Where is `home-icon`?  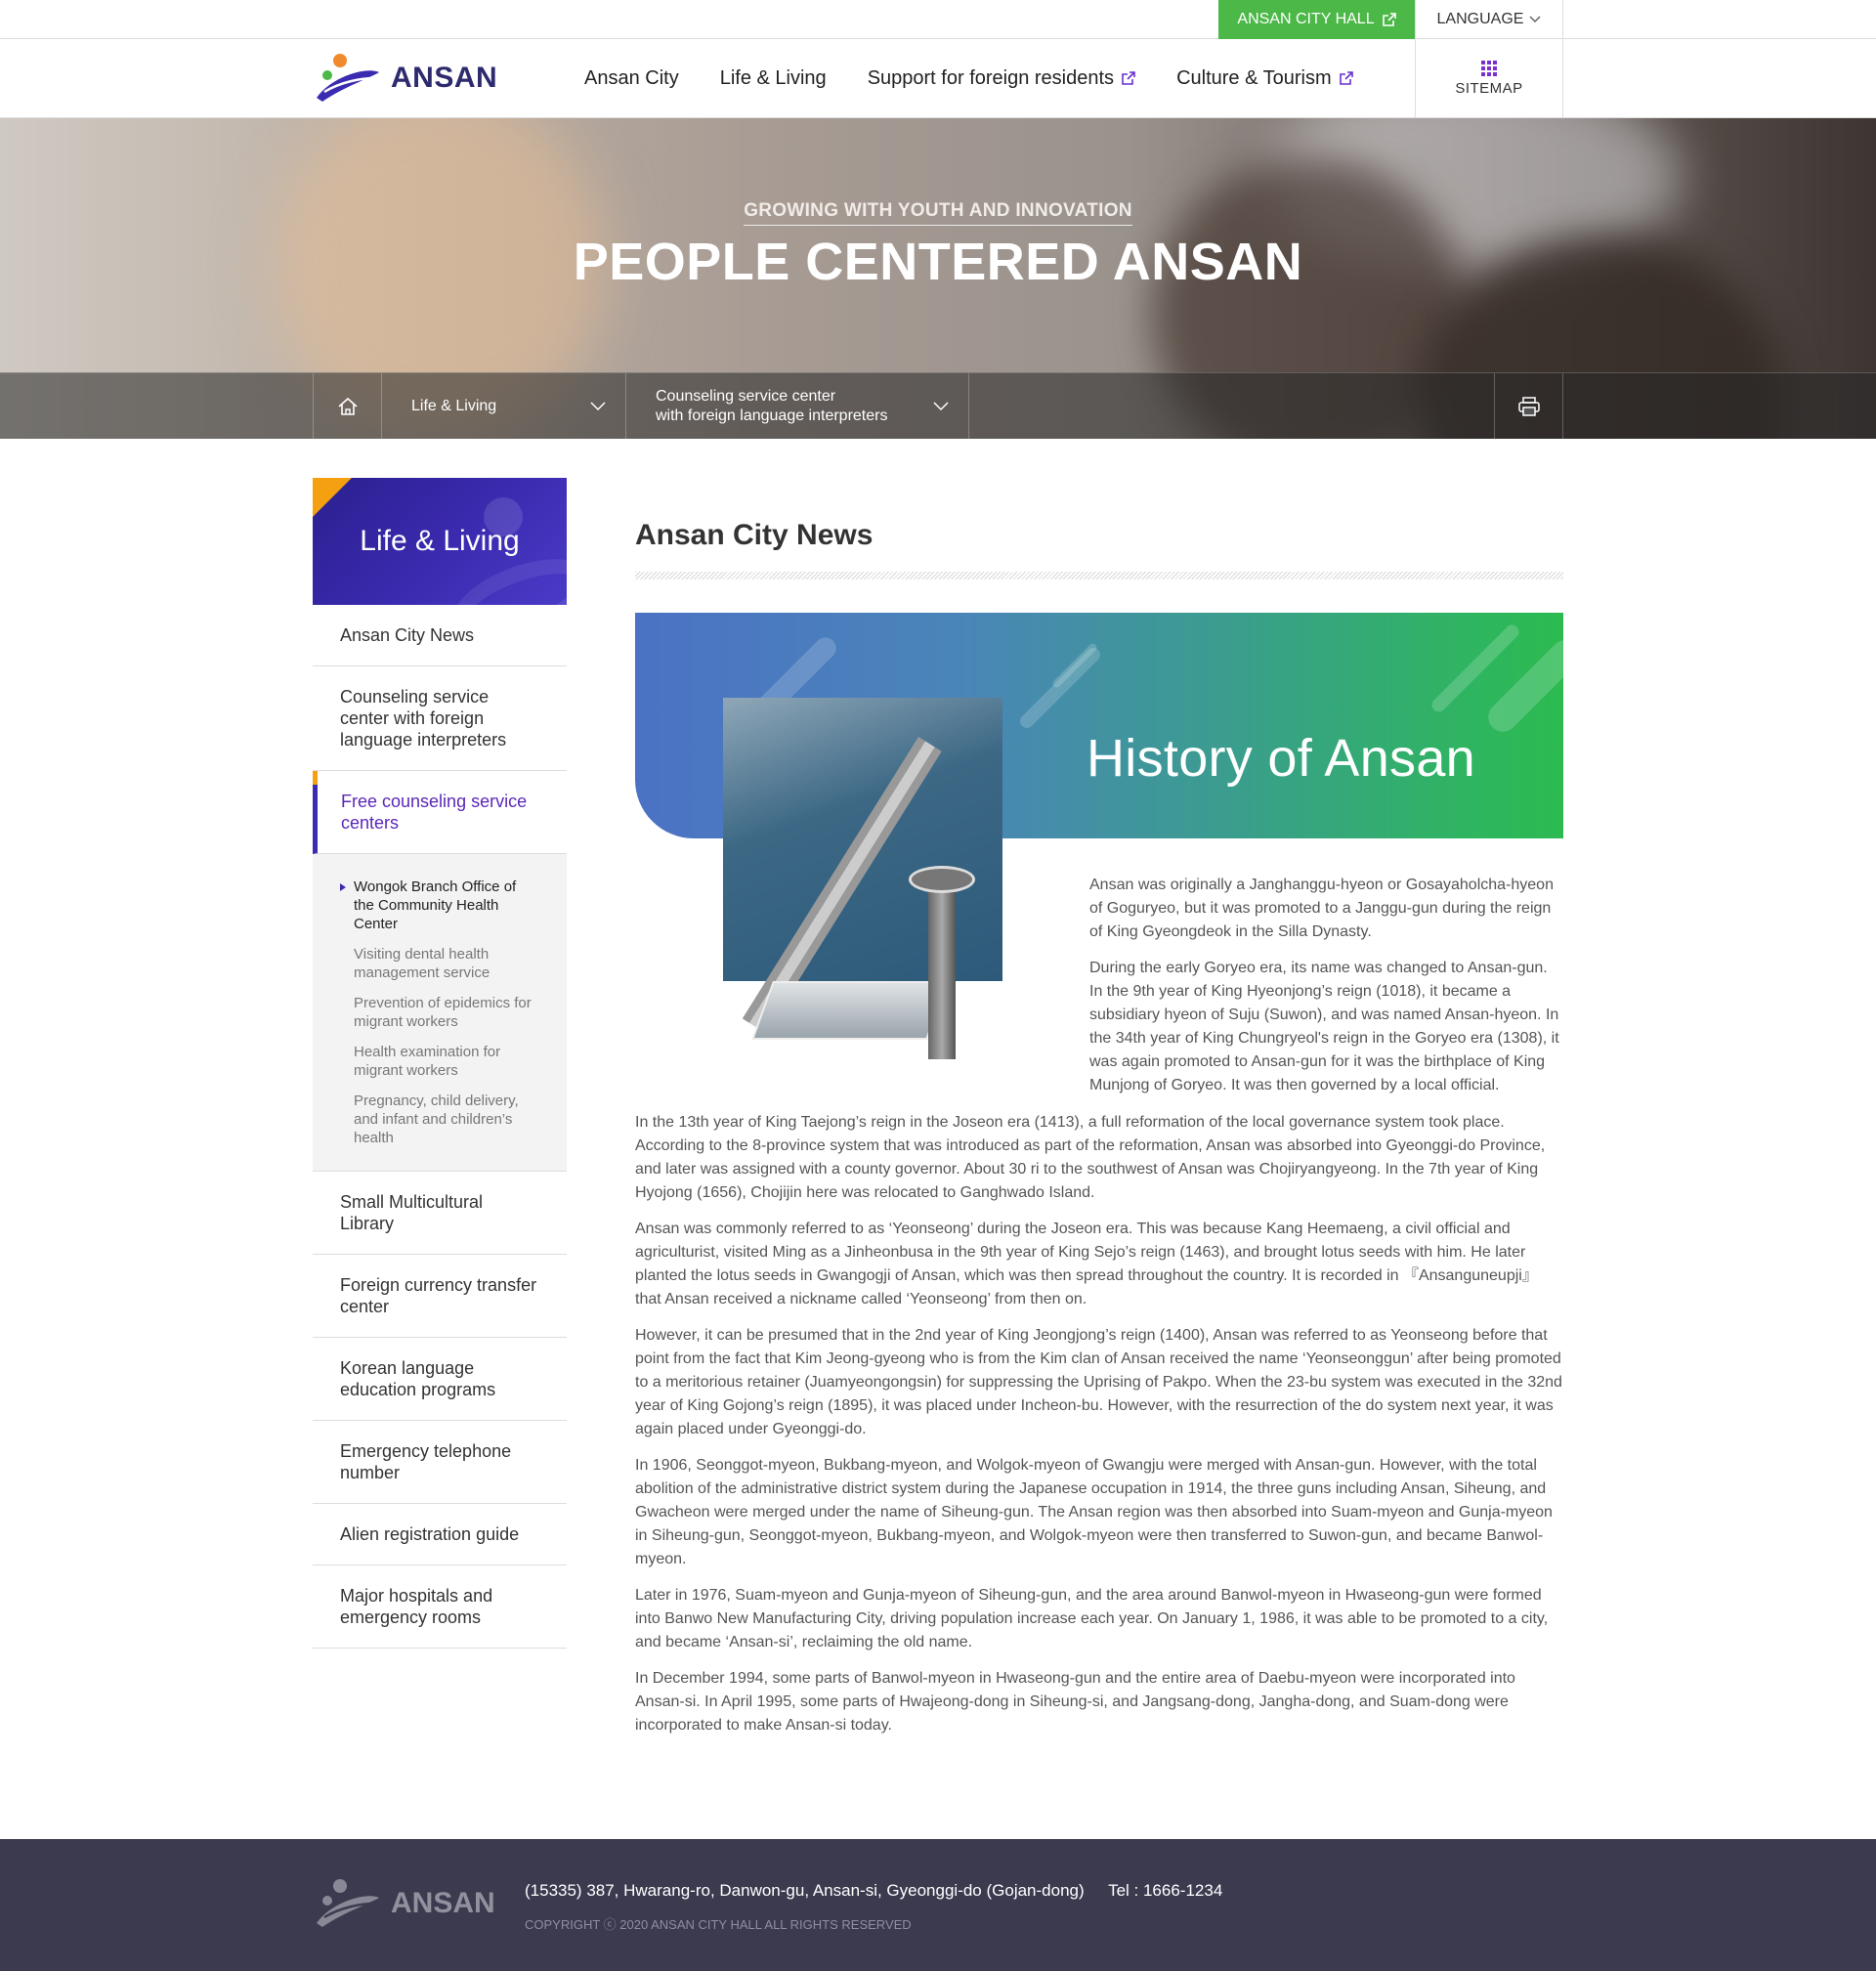
home-icon is located at coordinates (348, 406).